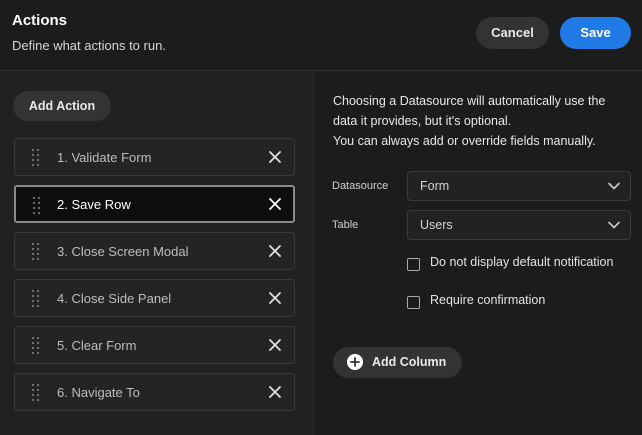  Describe the element at coordinates (345, 225) in the screenshot. I see `table-label: Table` at that location.